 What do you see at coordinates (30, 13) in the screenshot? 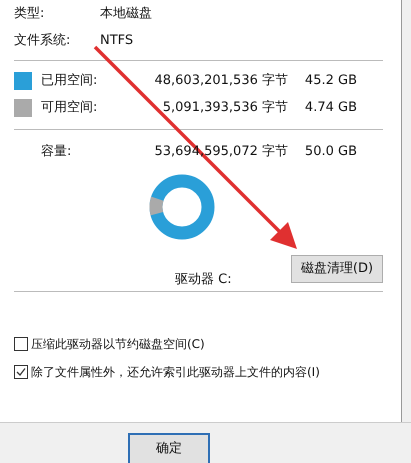
I see `field-label: 类型:` at bounding box center [30, 13].